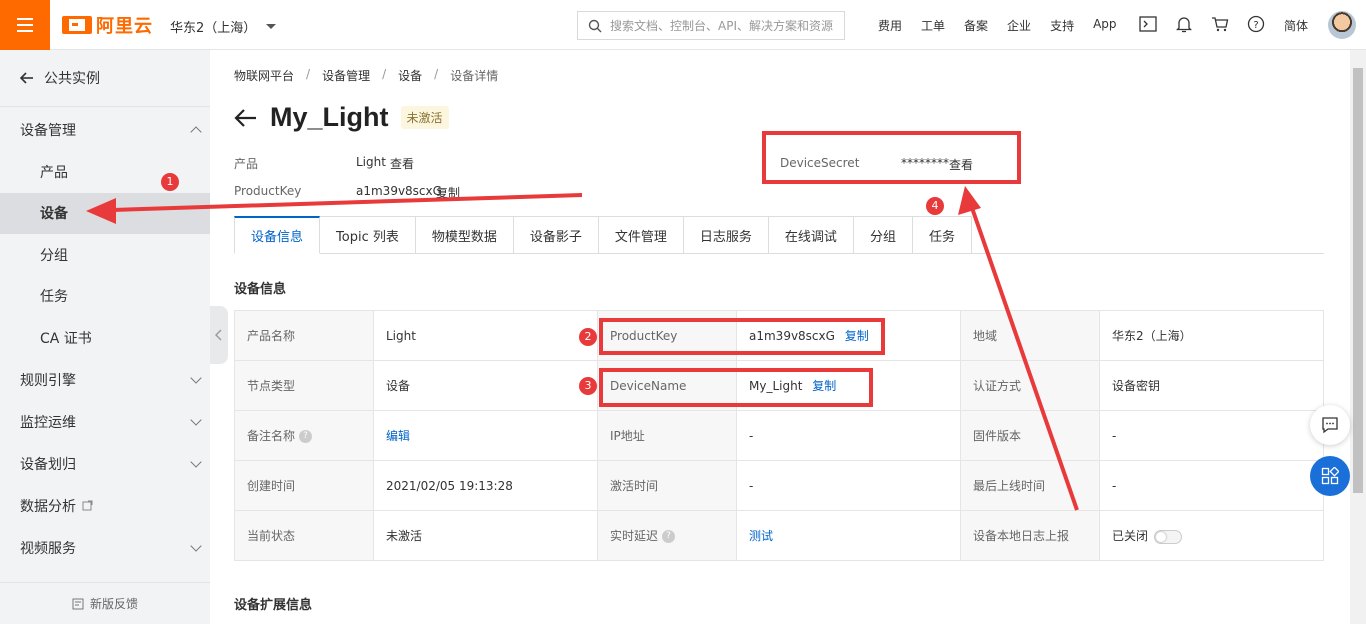 The height and width of the screenshot is (624, 1366). I want to click on cell-label: 固件版本, so click(1030, 435).